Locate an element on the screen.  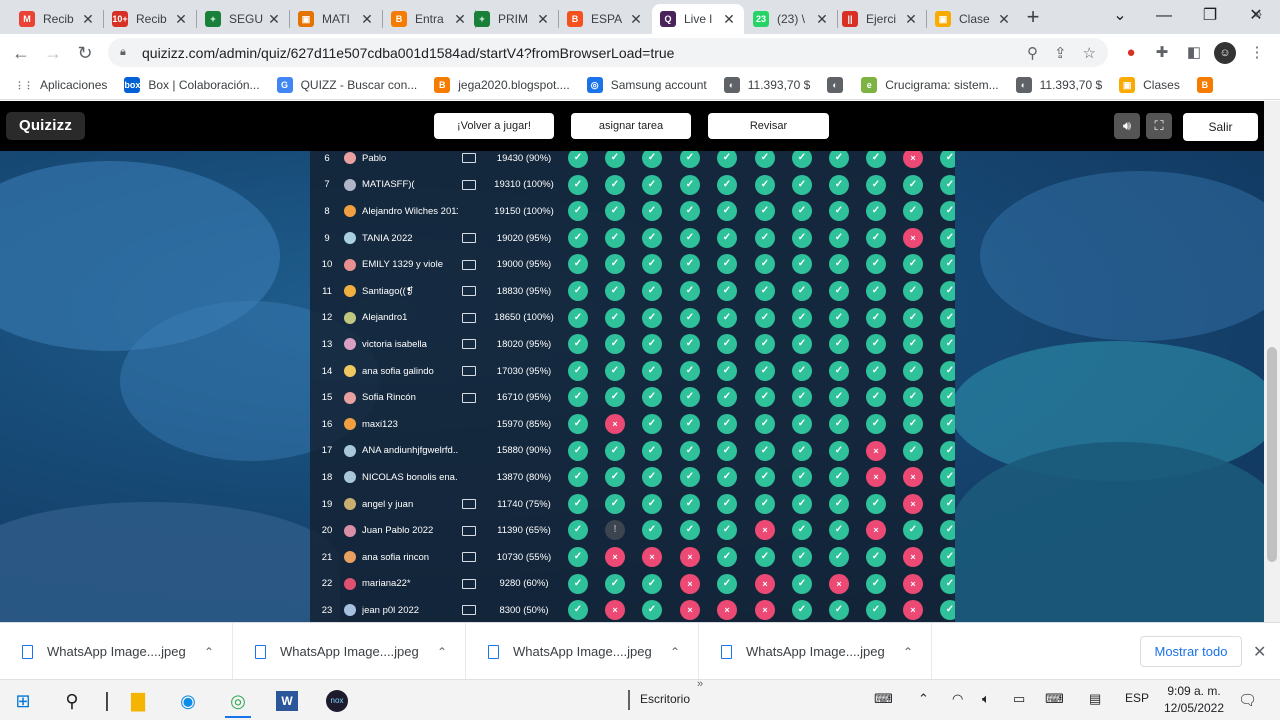
task-view-icon: | is located at coordinates (107, 701).